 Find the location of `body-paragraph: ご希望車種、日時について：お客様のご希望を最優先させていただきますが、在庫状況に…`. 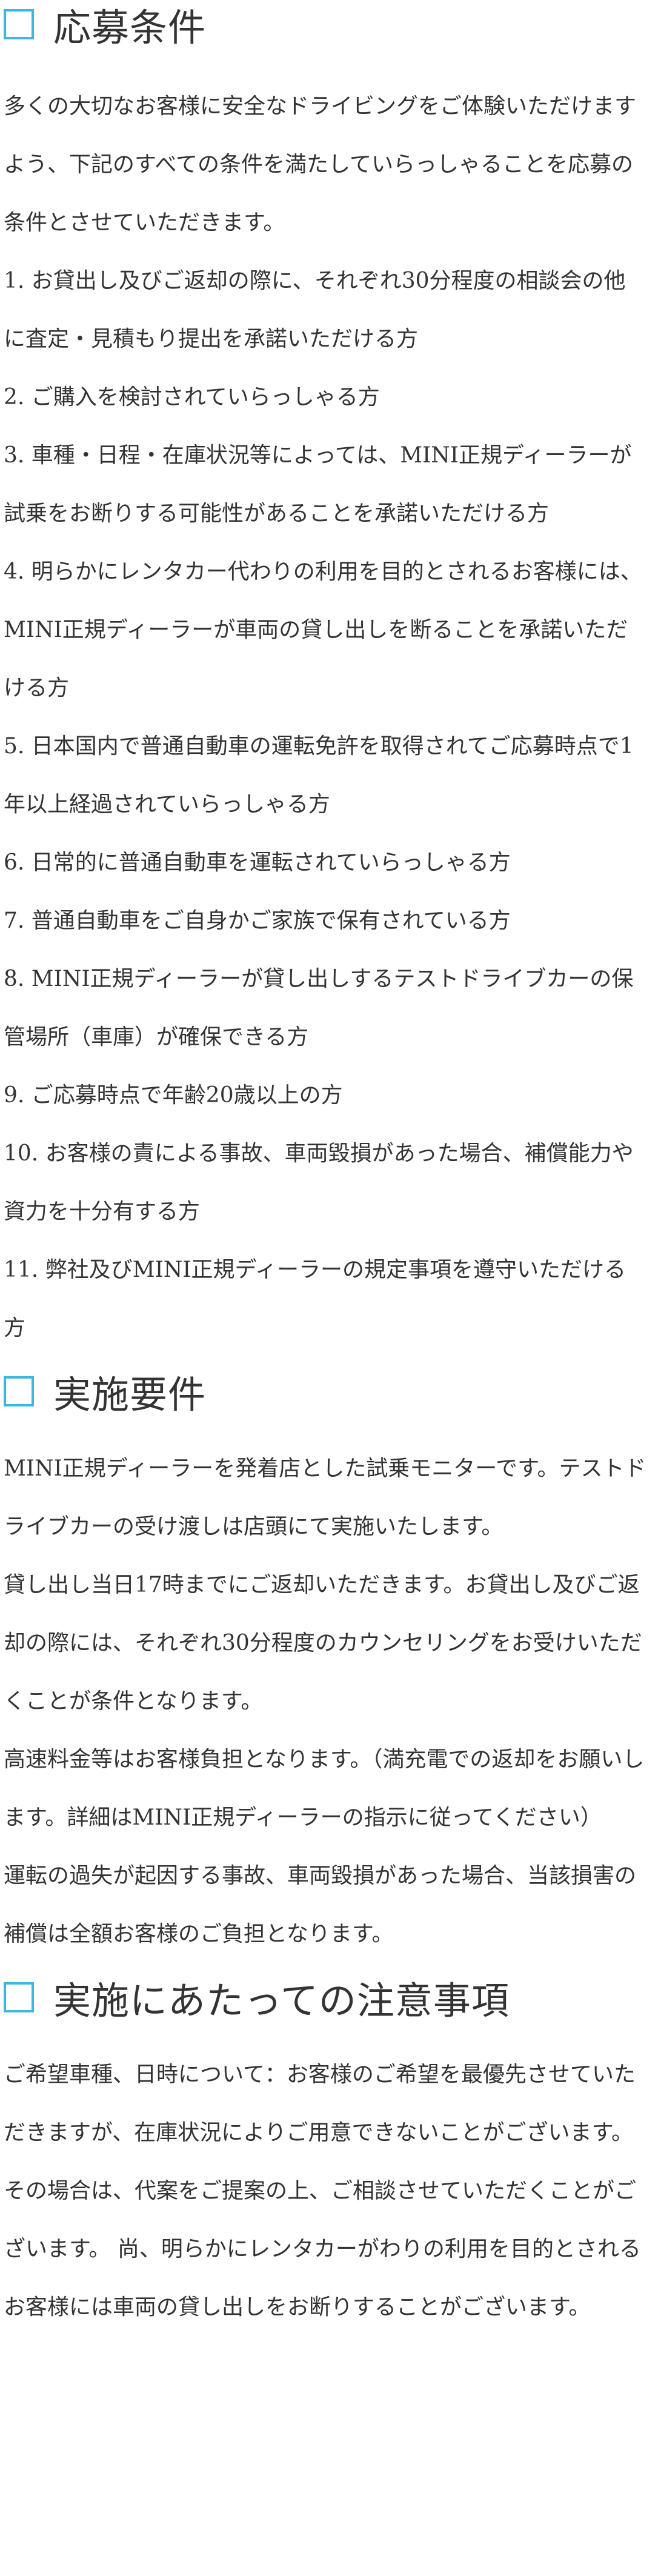

body-paragraph: ご希望車種、日時について：お客様のご希望を最優先させていただきますが、在庫状況に… is located at coordinates (320, 2103).